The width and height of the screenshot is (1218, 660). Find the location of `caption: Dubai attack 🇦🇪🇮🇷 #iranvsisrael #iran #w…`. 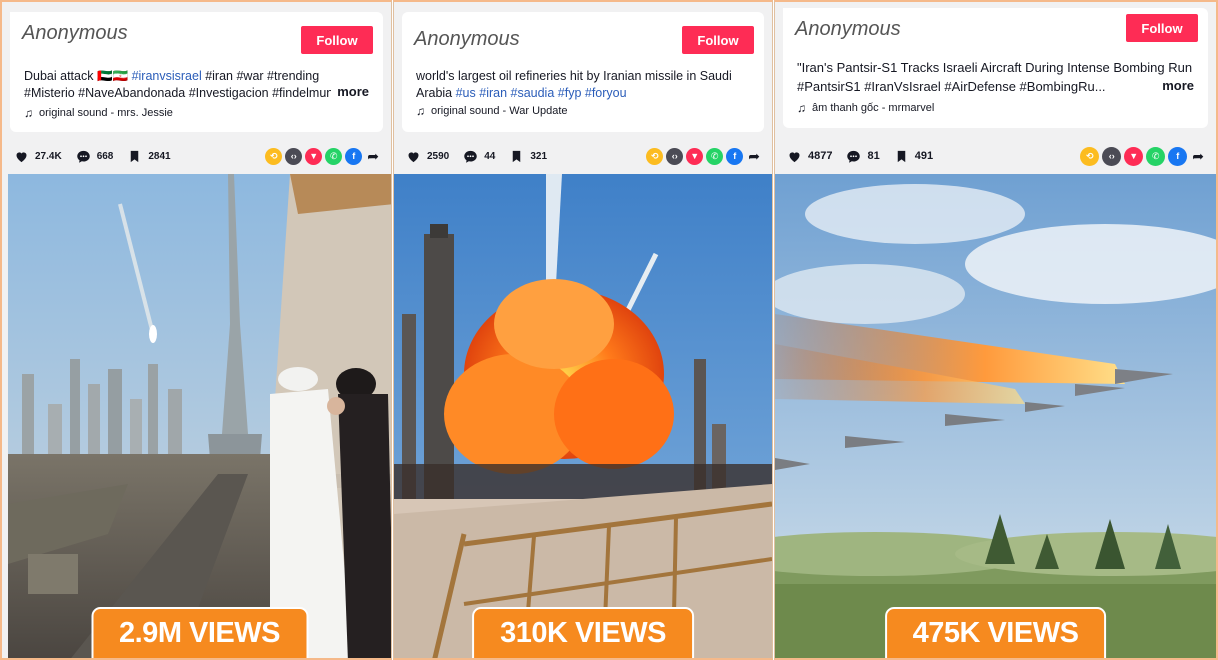

caption: Dubai attack 🇦🇪🇮🇷 #iranvsisrael #iran #w… is located at coordinates (196, 85).